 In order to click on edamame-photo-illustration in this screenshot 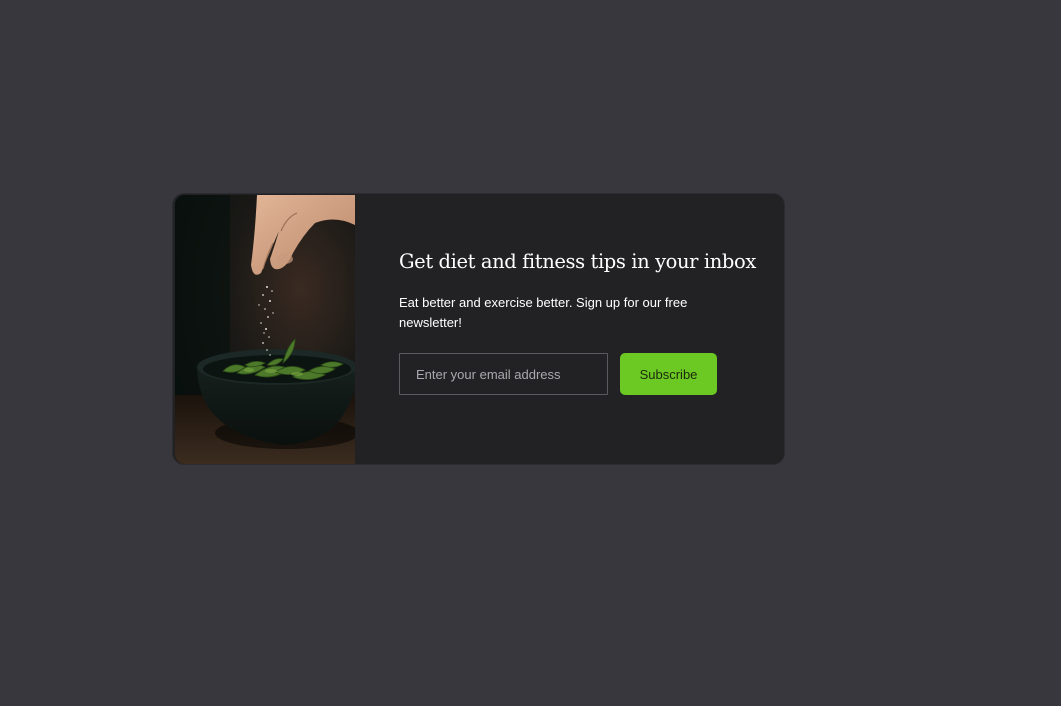, I will do `click(265, 329)`.